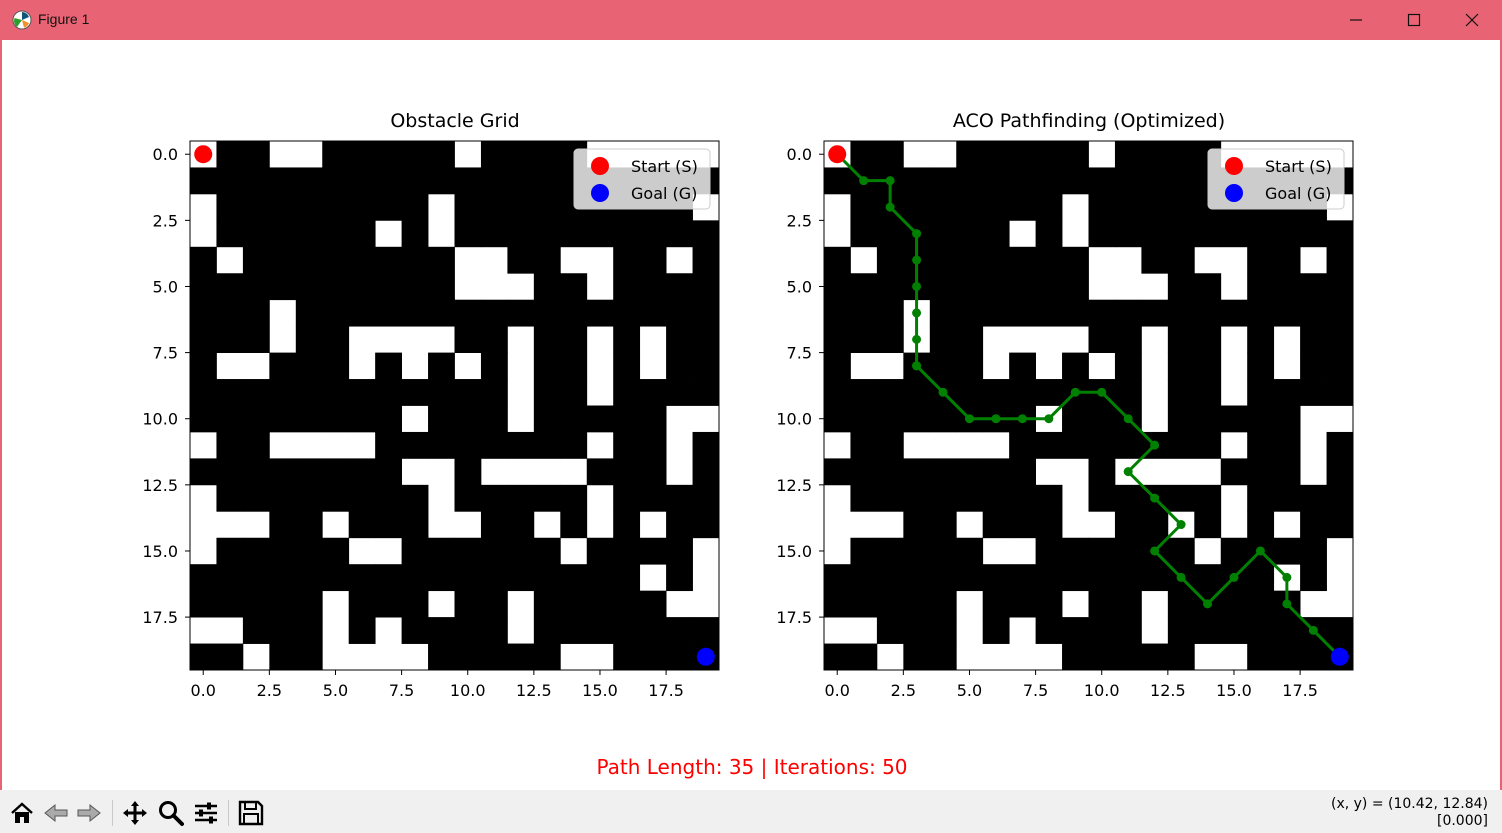  I want to click on forward-button, so click(89, 813).